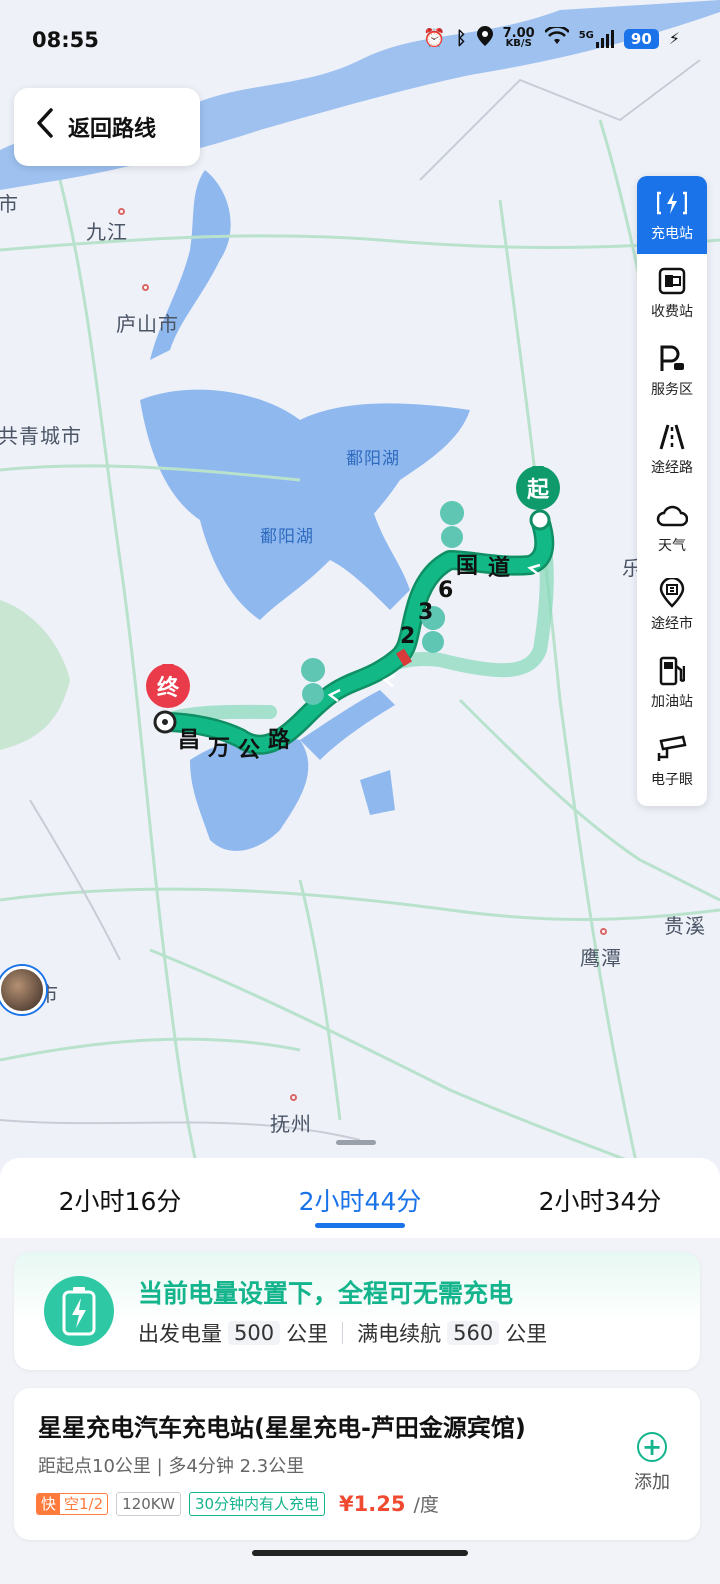 The height and width of the screenshot is (1584, 720). What do you see at coordinates (596, 38) in the screenshot?
I see `signal-icon: 5G` at bounding box center [596, 38].